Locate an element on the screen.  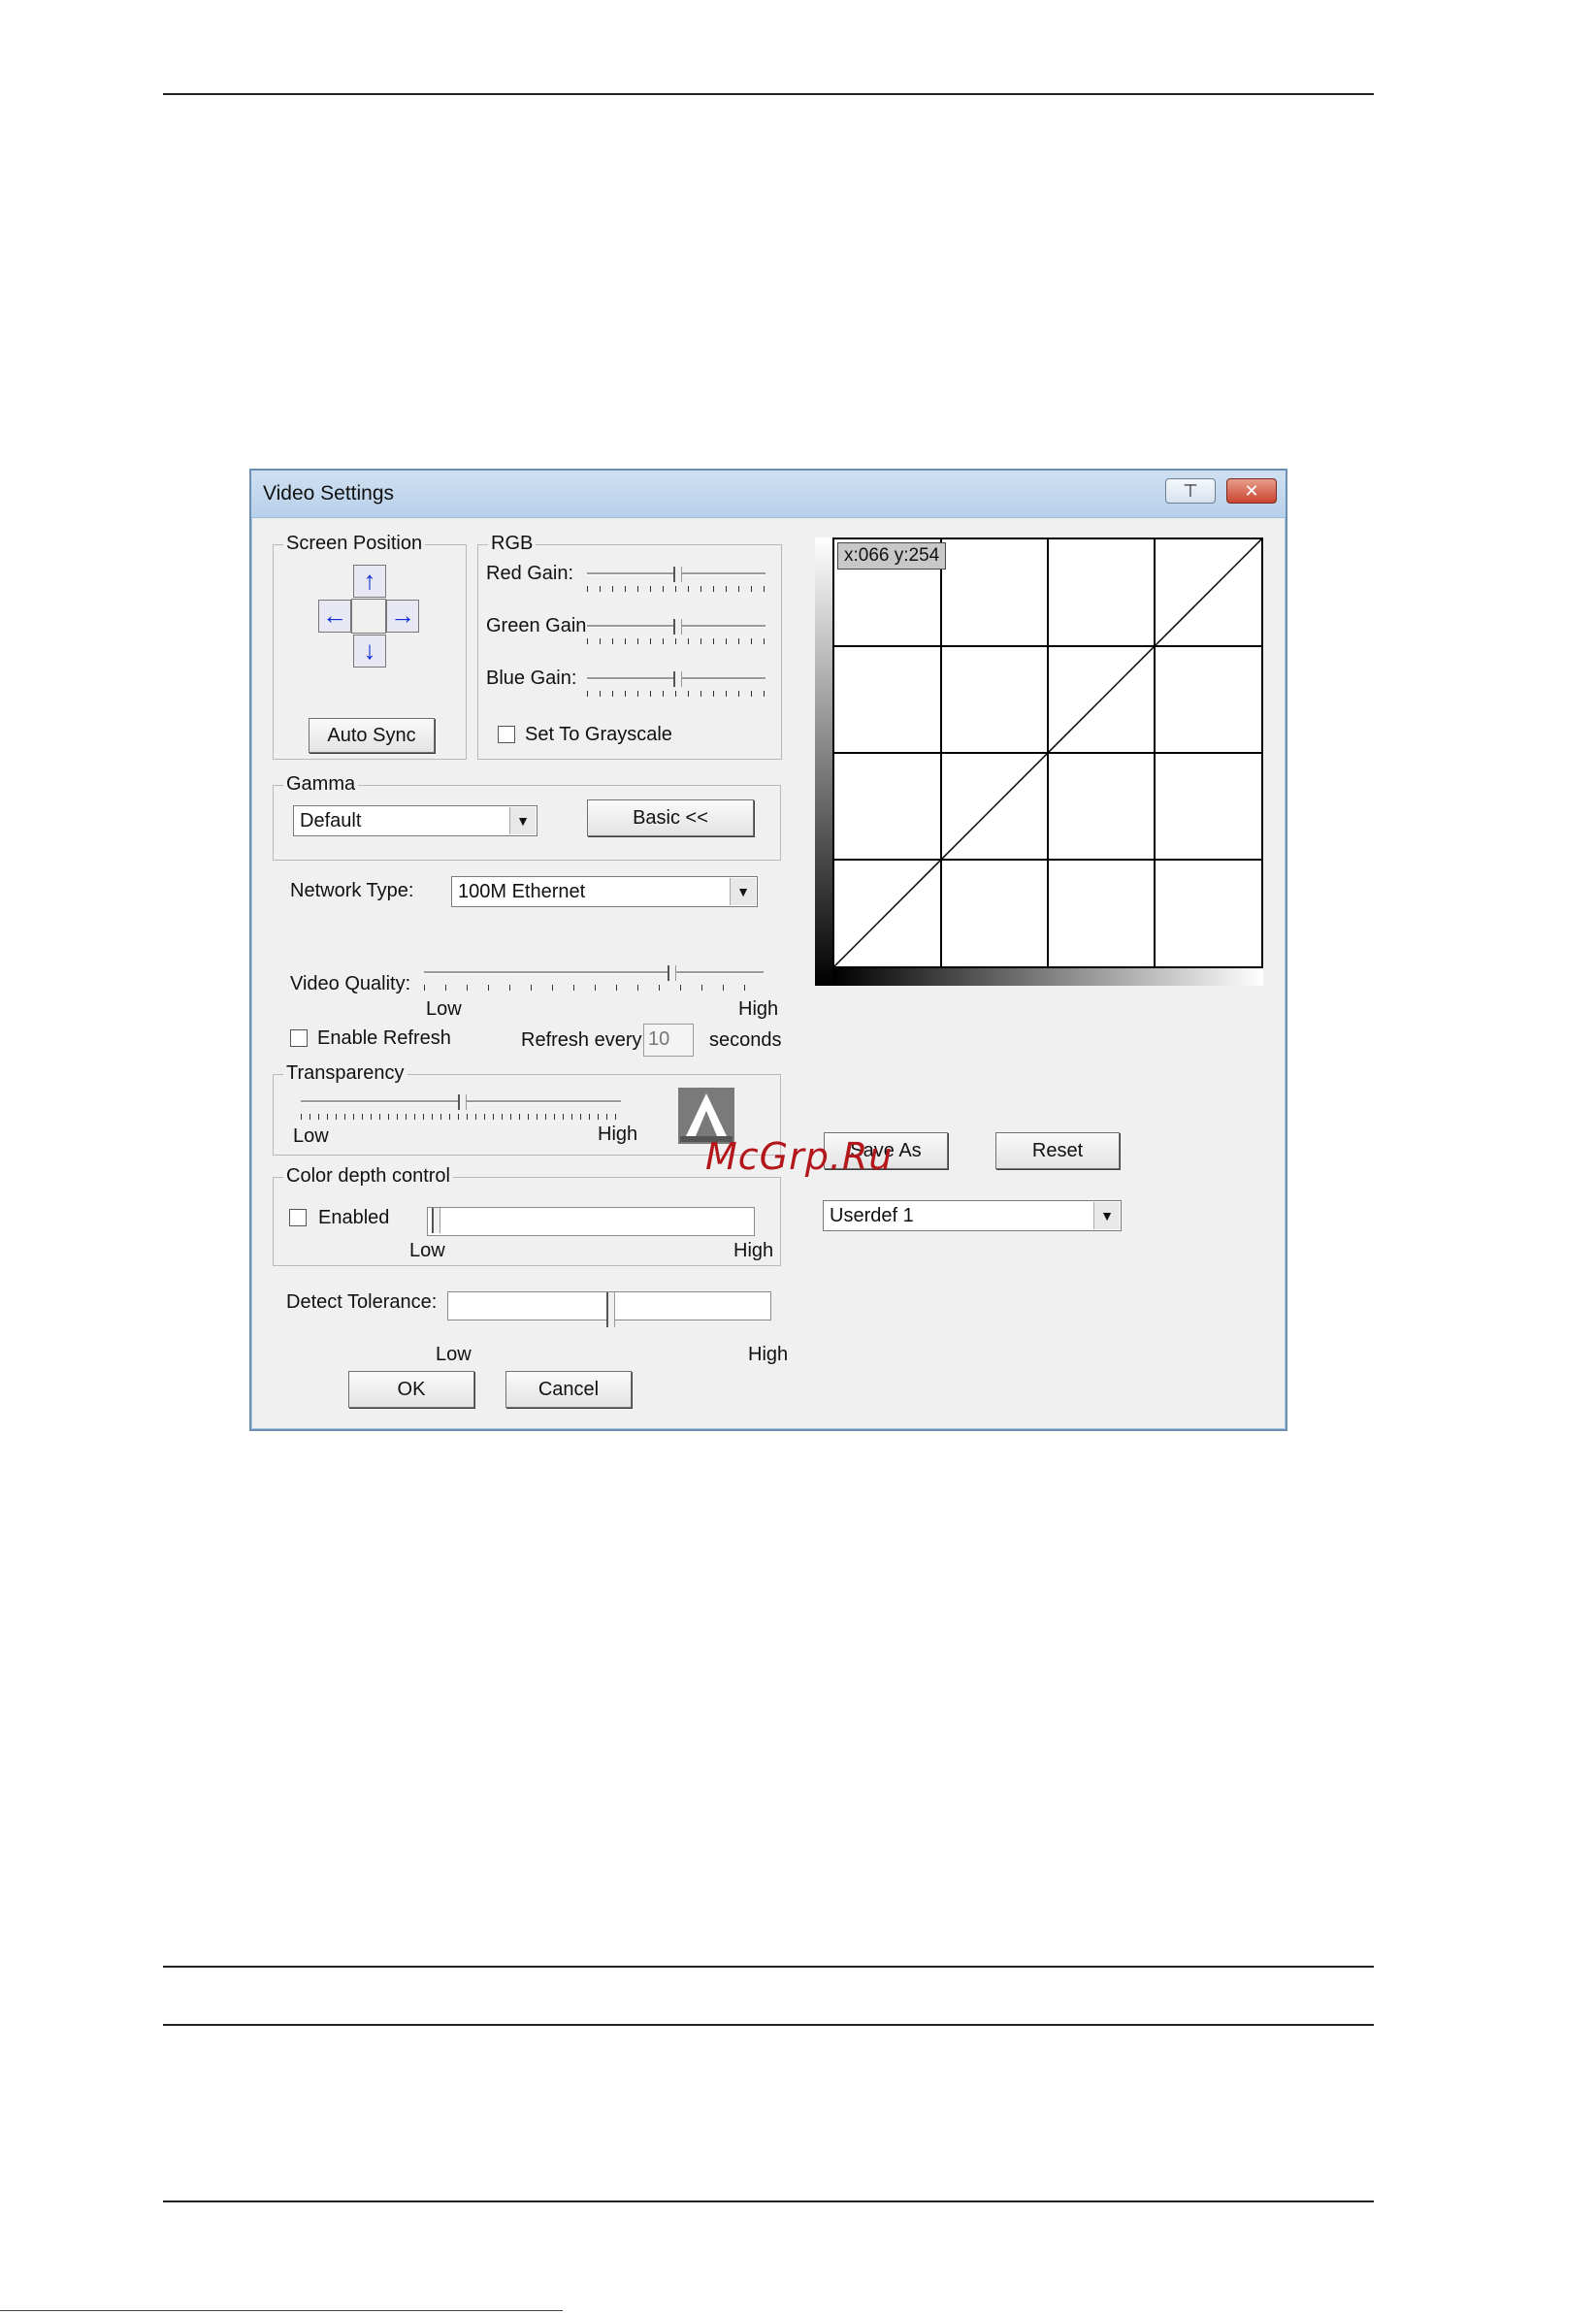
cancel-button: Cancel is located at coordinates (568, 1390).